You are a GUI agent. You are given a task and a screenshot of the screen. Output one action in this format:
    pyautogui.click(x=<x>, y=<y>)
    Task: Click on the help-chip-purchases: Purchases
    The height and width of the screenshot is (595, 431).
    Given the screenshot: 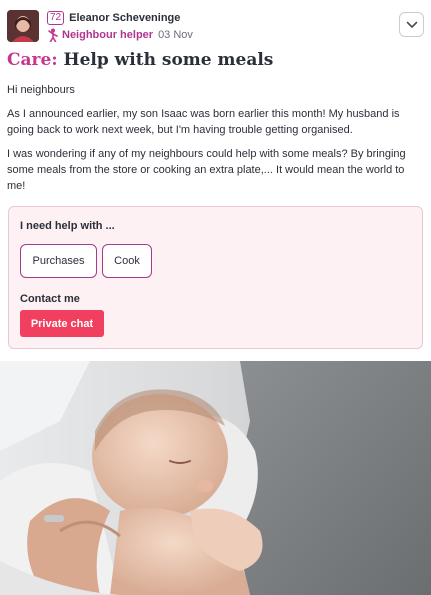 What is the action you would take?
    pyautogui.click(x=58, y=261)
    